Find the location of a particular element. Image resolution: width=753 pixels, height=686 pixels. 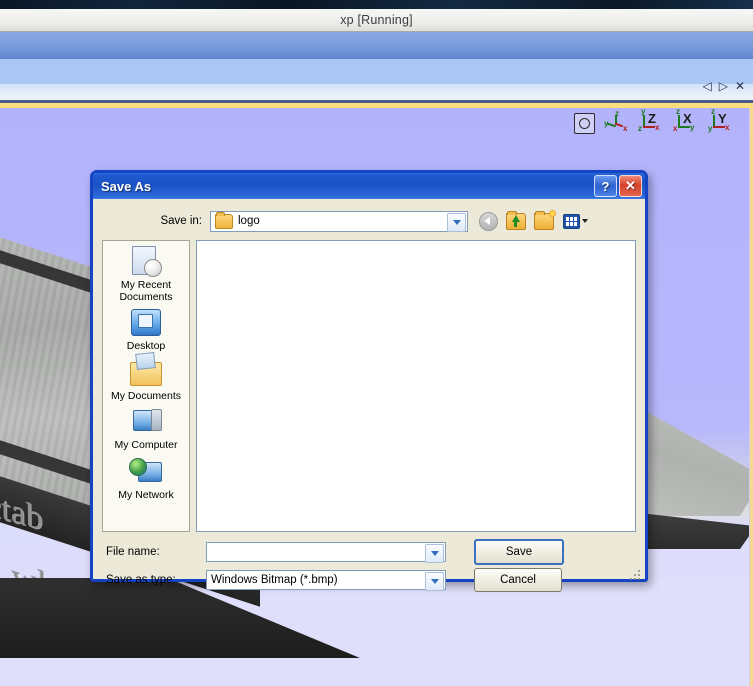

window-nav-controls: ◁ ▷ ✕ is located at coordinates (723, 86).